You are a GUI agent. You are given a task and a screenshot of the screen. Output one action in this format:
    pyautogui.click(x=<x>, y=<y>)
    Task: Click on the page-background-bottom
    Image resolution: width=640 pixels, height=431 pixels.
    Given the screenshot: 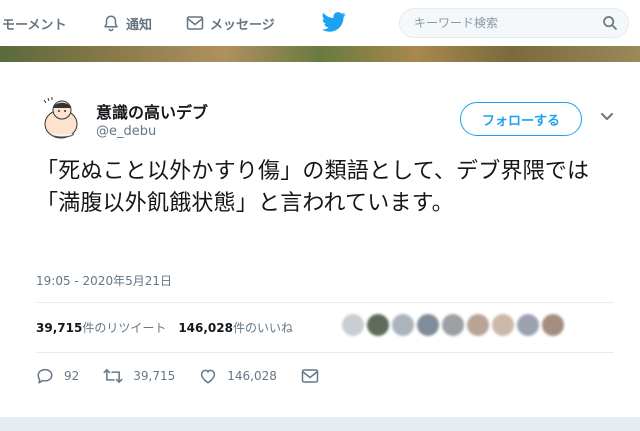 What is the action you would take?
    pyautogui.click(x=320, y=424)
    